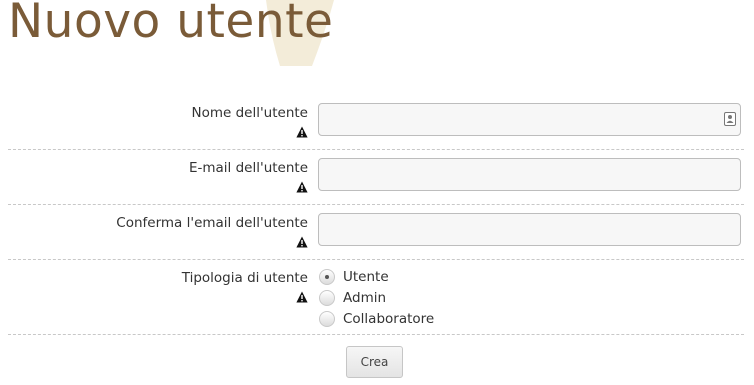  I want to click on radio-label-admin: Admin, so click(365, 297).